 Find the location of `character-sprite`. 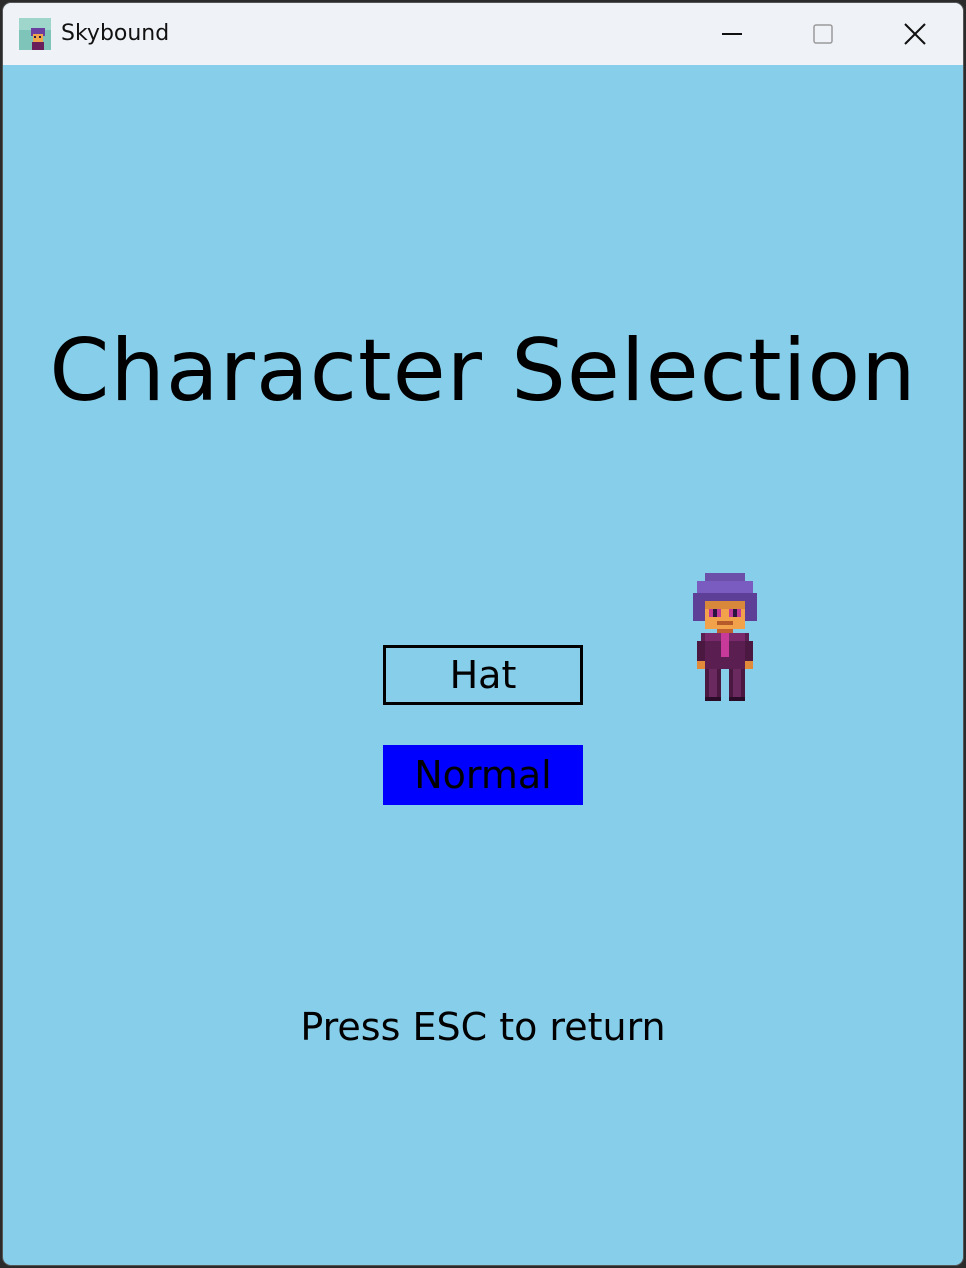

character-sprite is located at coordinates (725, 637).